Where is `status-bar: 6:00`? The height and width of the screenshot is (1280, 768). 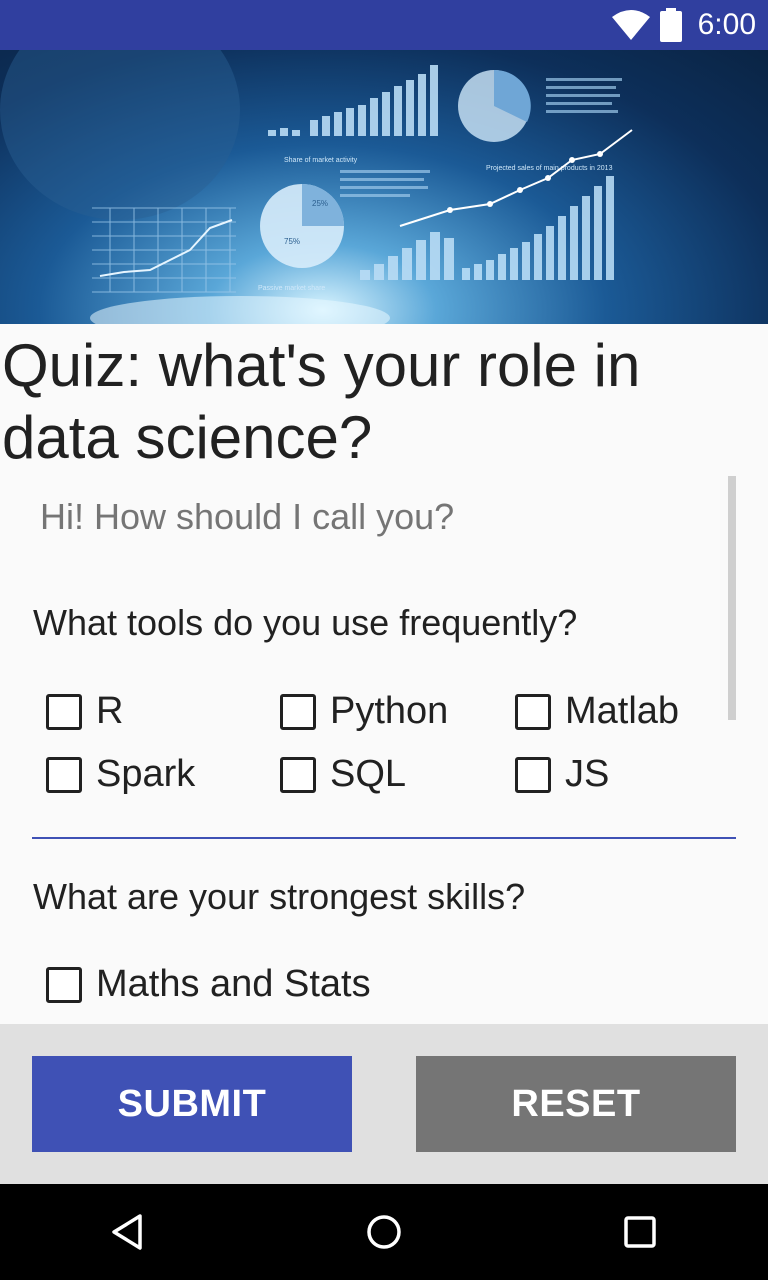
status-bar: 6:00 is located at coordinates (384, 25).